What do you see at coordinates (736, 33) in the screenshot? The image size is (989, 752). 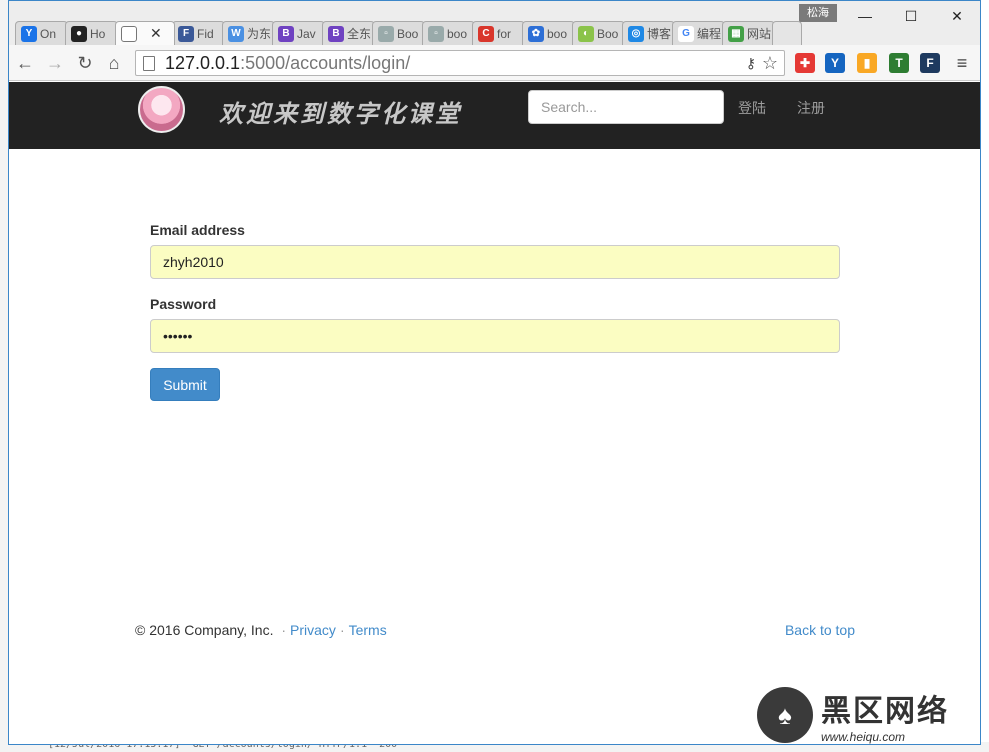 I see `tab-favicon-icon: ▦` at bounding box center [736, 33].